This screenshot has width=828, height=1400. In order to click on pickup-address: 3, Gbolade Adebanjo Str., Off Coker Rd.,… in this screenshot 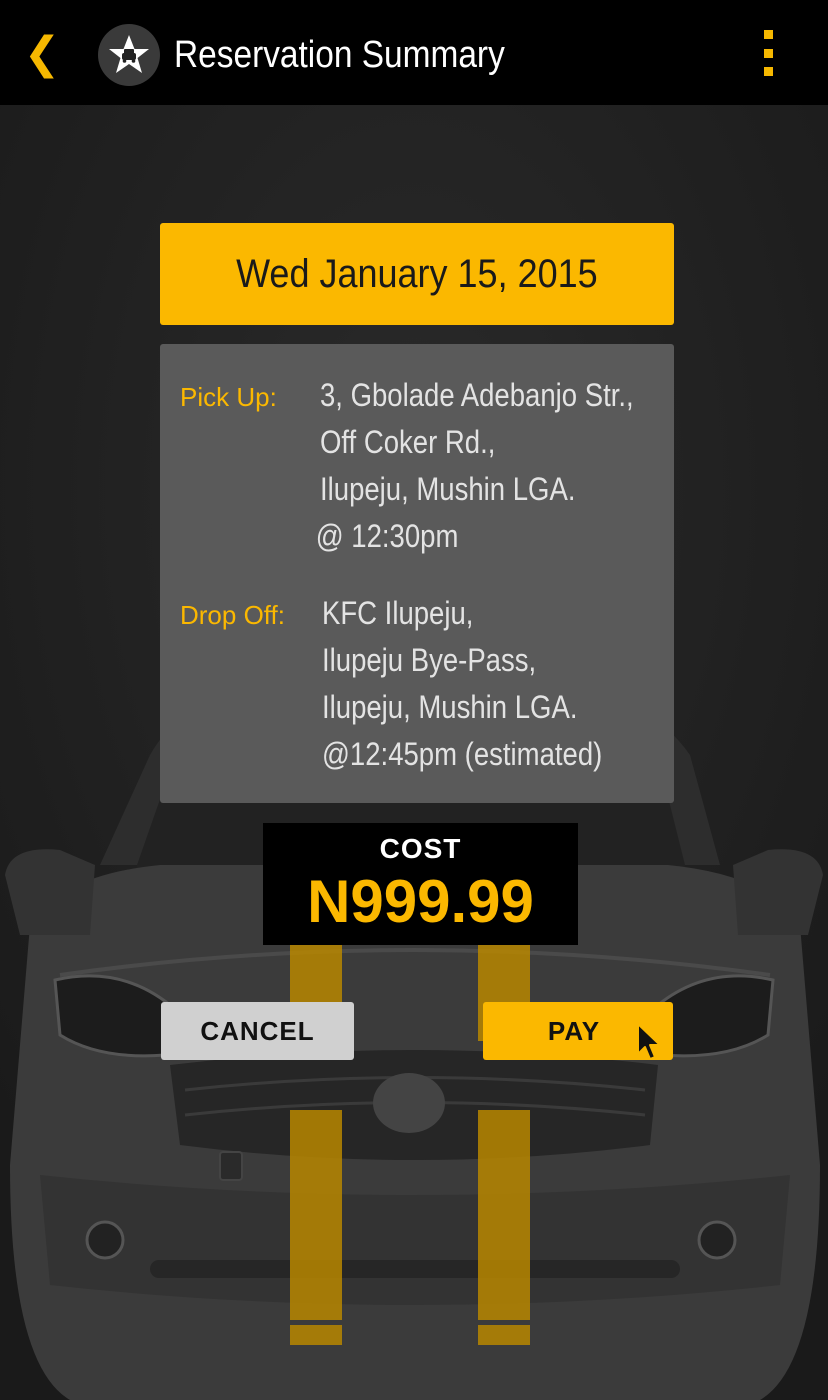, I will do `click(475, 466)`.